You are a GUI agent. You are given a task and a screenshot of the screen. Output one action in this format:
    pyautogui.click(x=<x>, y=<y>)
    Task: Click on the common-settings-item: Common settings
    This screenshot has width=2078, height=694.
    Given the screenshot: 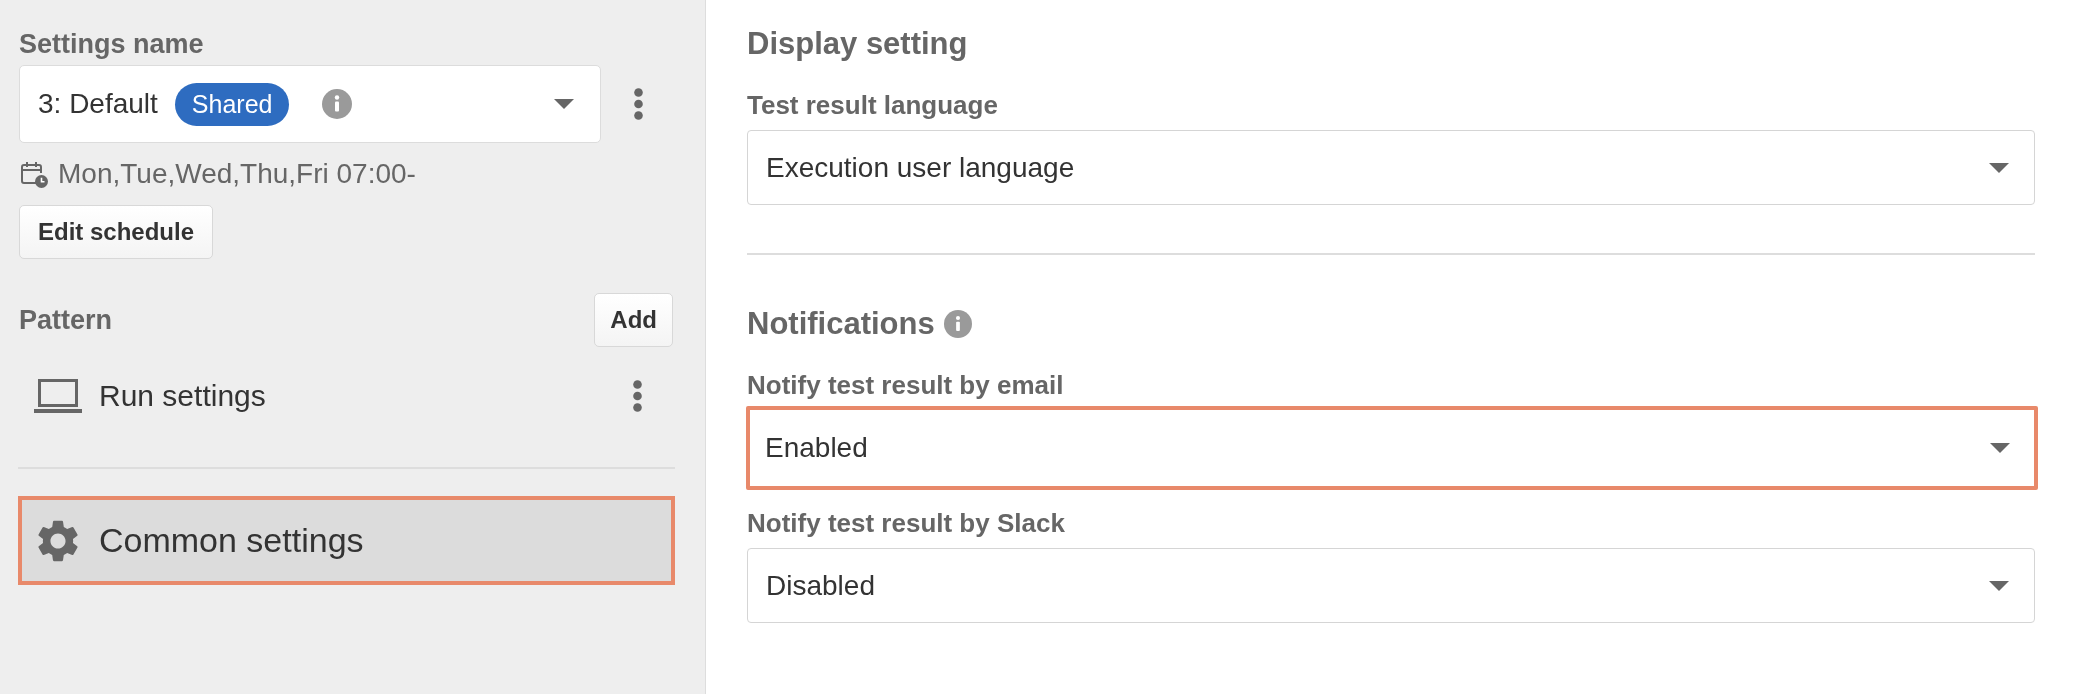 What is the action you would take?
    pyautogui.click(x=346, y=540)
    